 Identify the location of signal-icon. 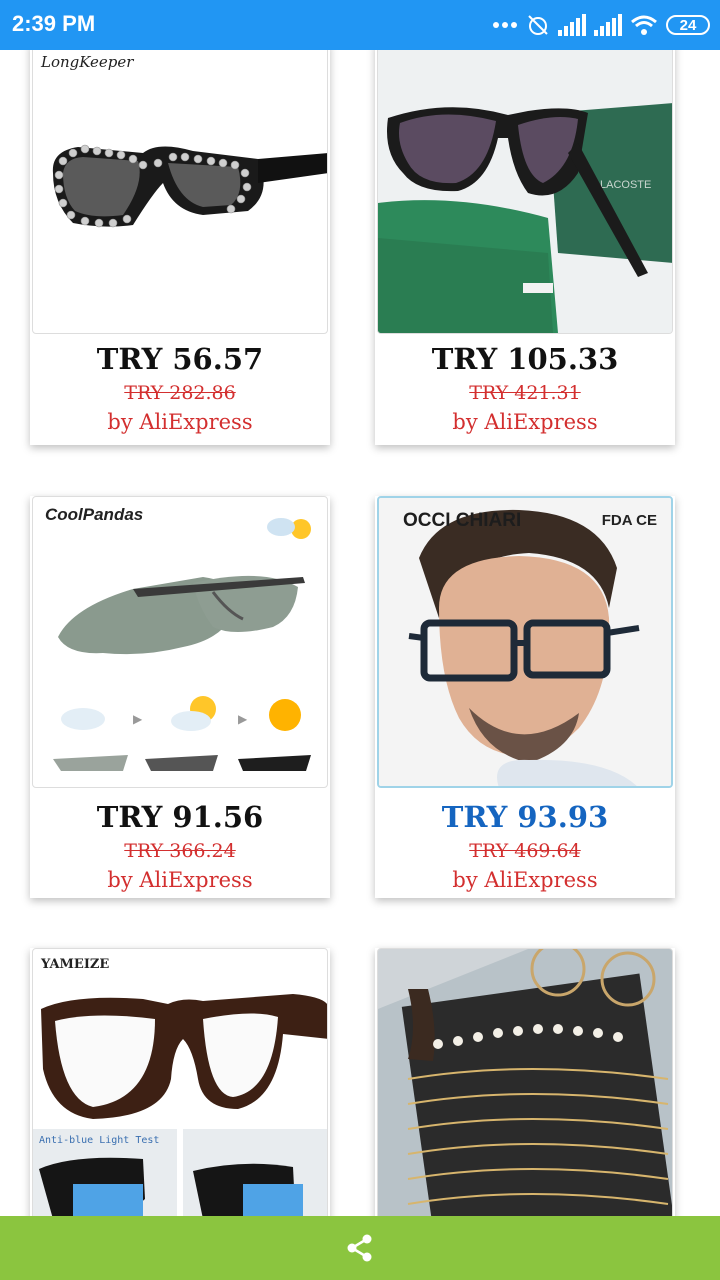
(572, 25).